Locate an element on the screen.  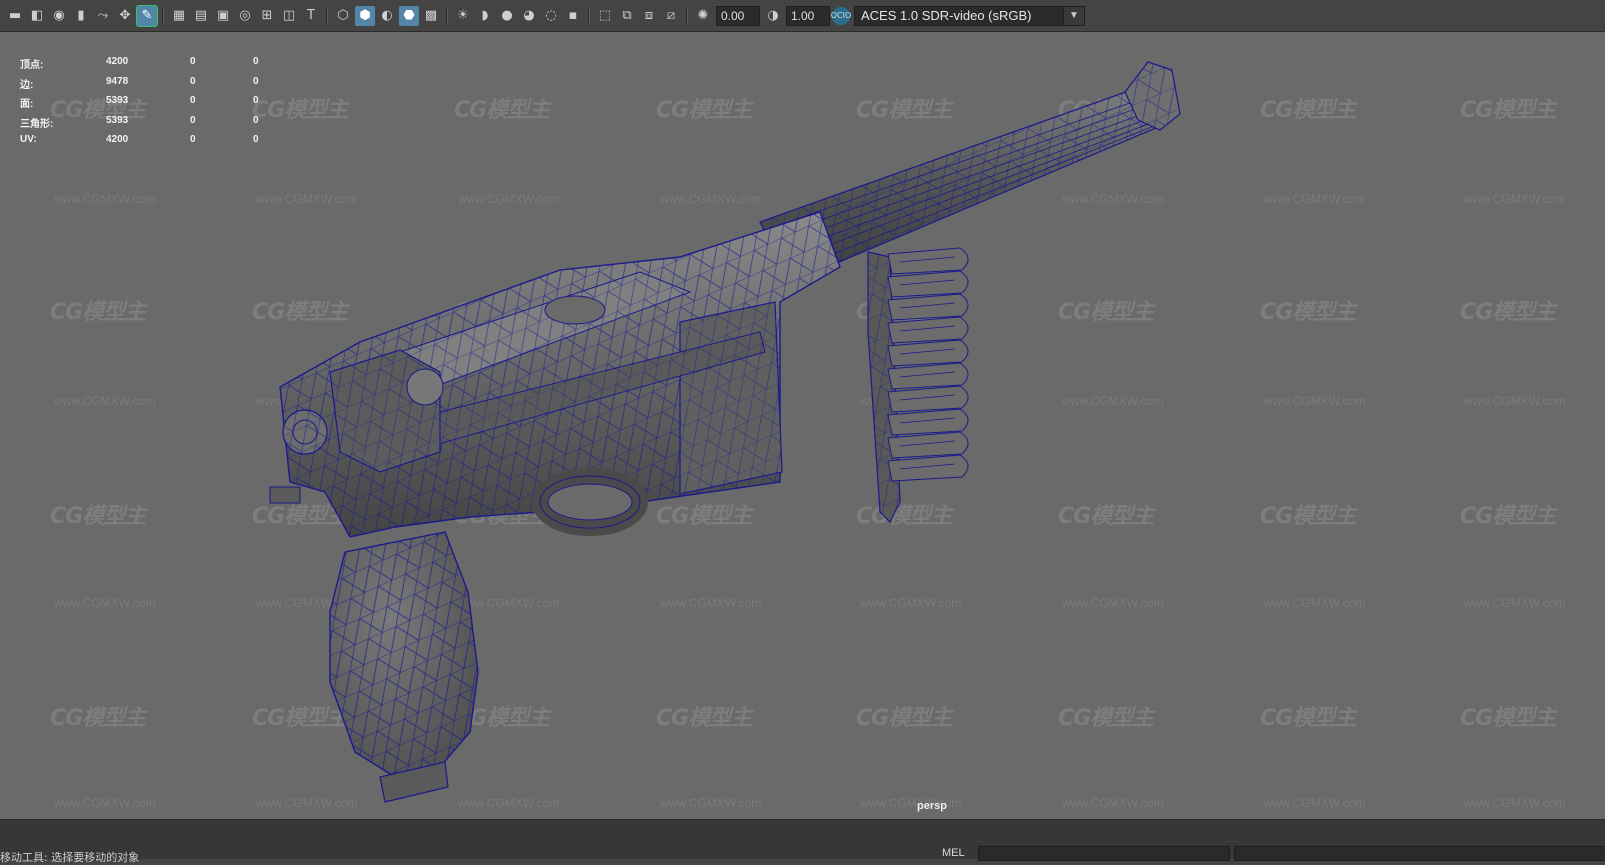
gate-mask-icon: ◎ is located at coordinates (245, 16).